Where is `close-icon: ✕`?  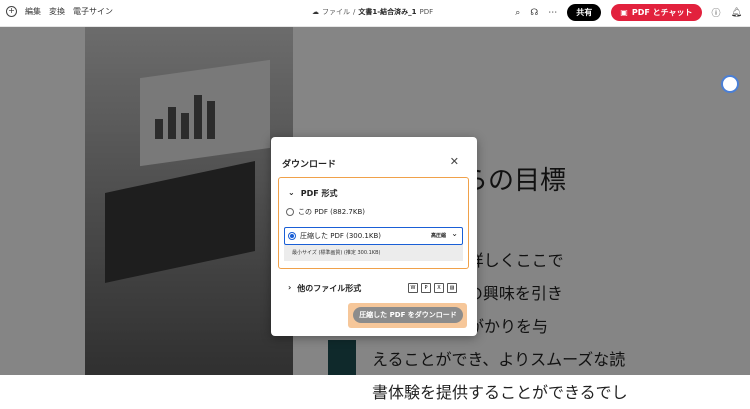
close-icon: ✕ is located at coordinates (454, 161).